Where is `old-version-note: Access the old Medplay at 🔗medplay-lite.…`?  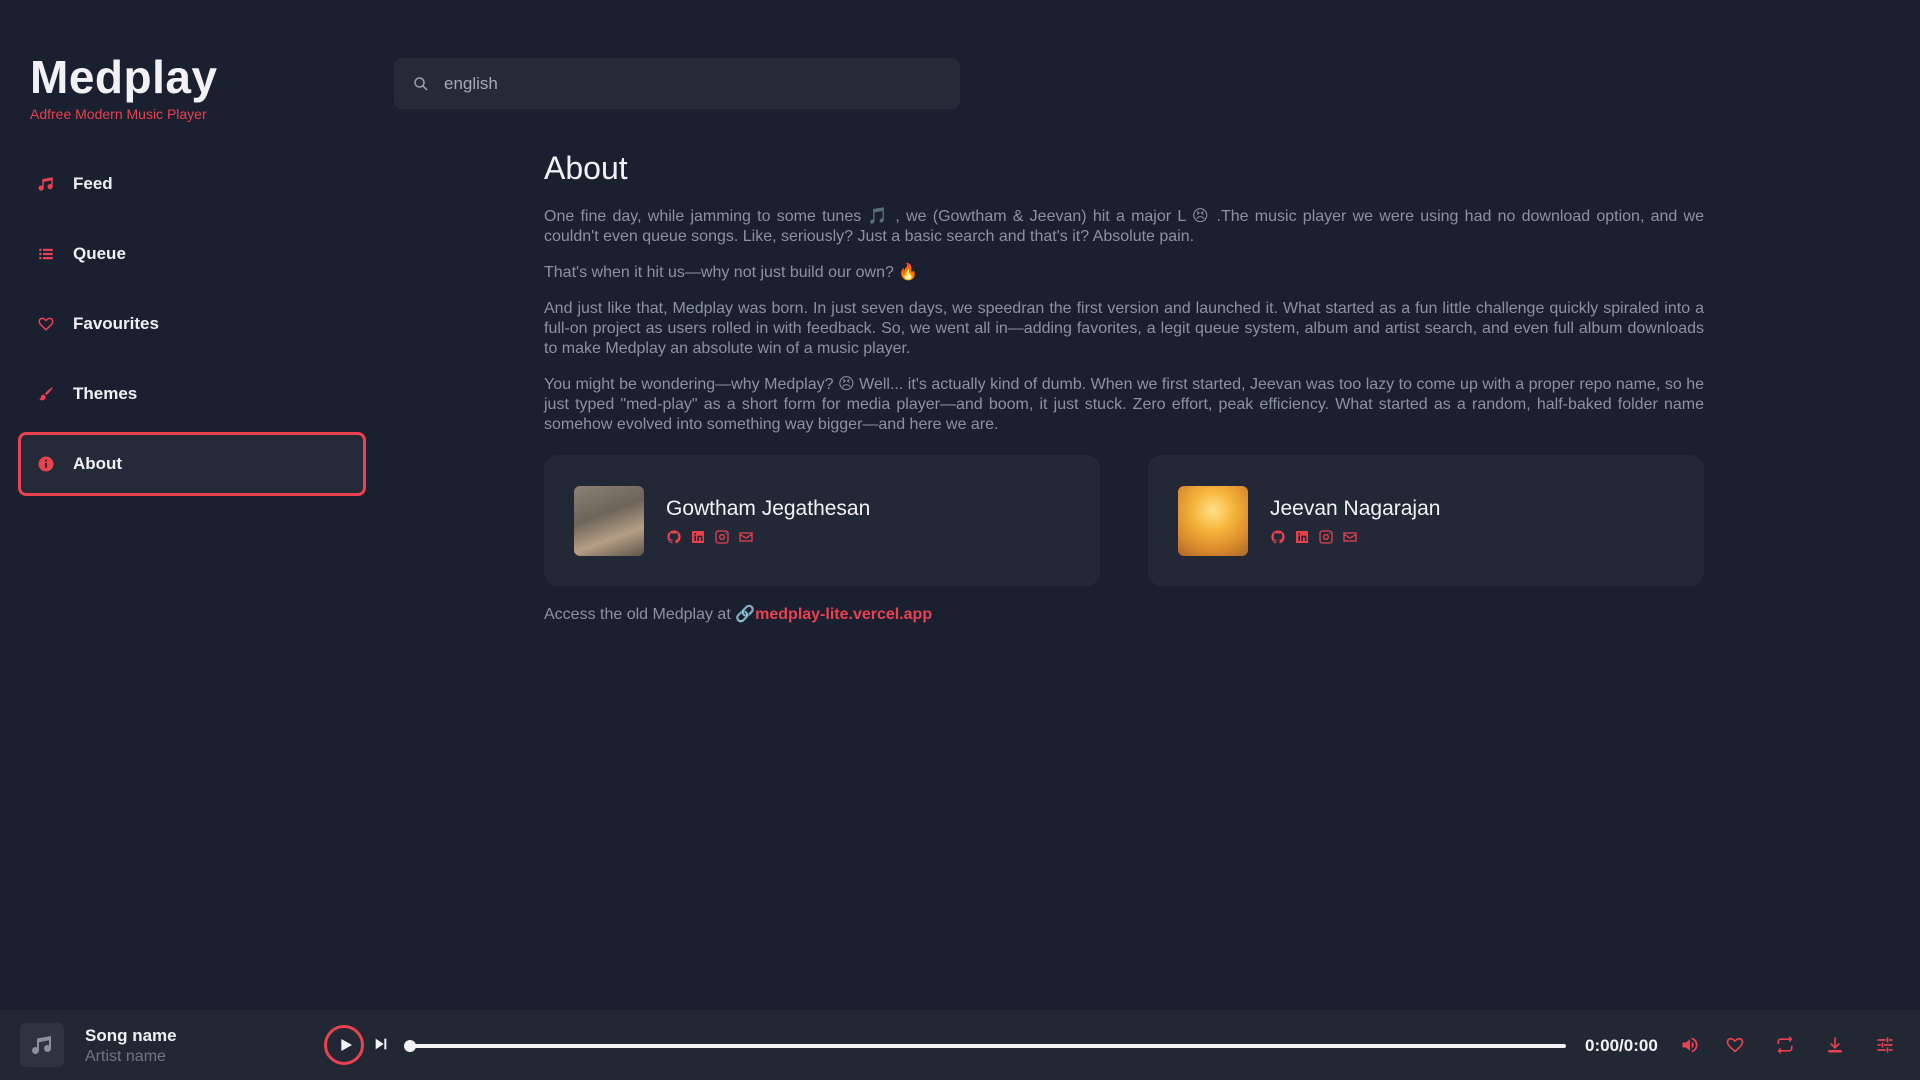 old-version-note: Access the old Medplay at 🔗medplay-lite.… is located at coordinates (1124, 614).